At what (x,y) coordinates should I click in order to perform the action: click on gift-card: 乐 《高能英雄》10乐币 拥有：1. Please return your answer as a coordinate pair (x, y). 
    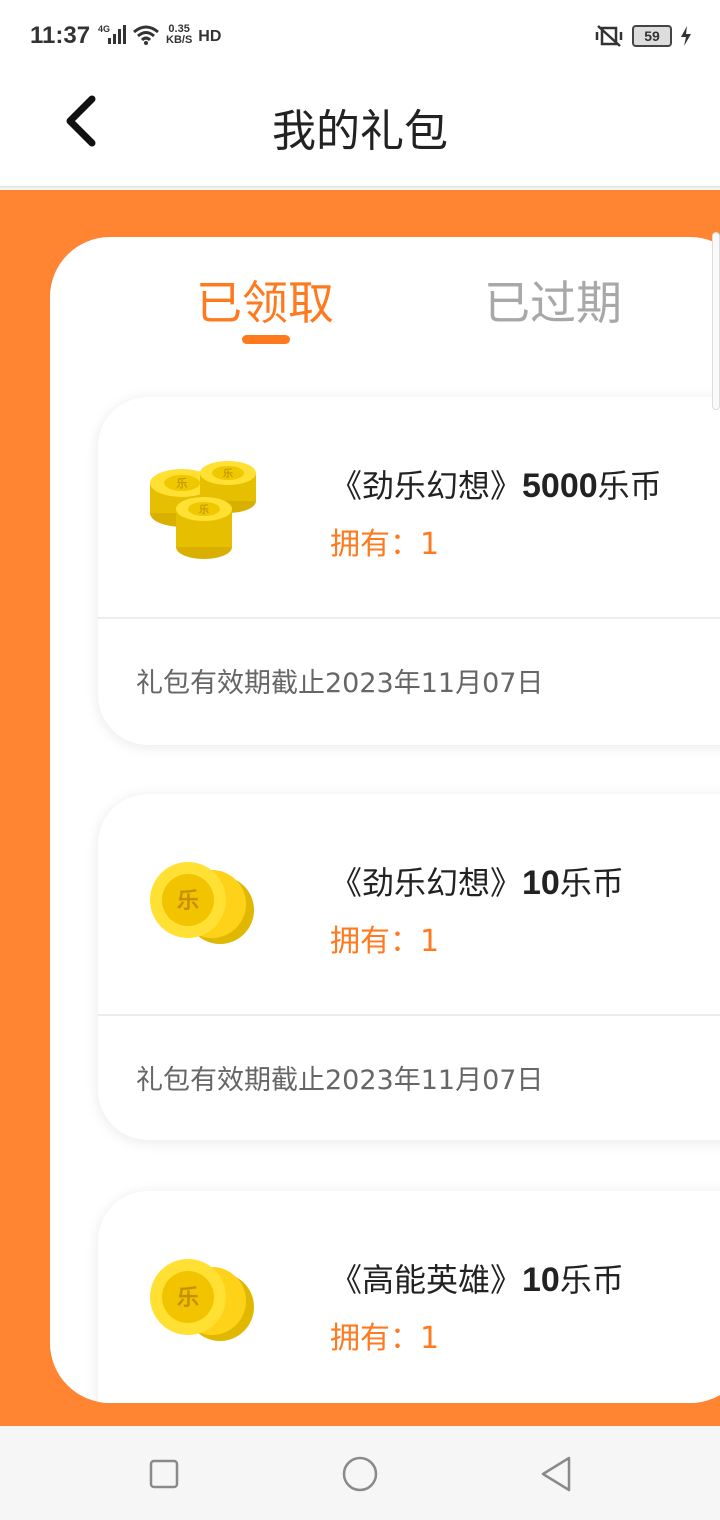
    Looking at the image, I should click on (409, 1297).